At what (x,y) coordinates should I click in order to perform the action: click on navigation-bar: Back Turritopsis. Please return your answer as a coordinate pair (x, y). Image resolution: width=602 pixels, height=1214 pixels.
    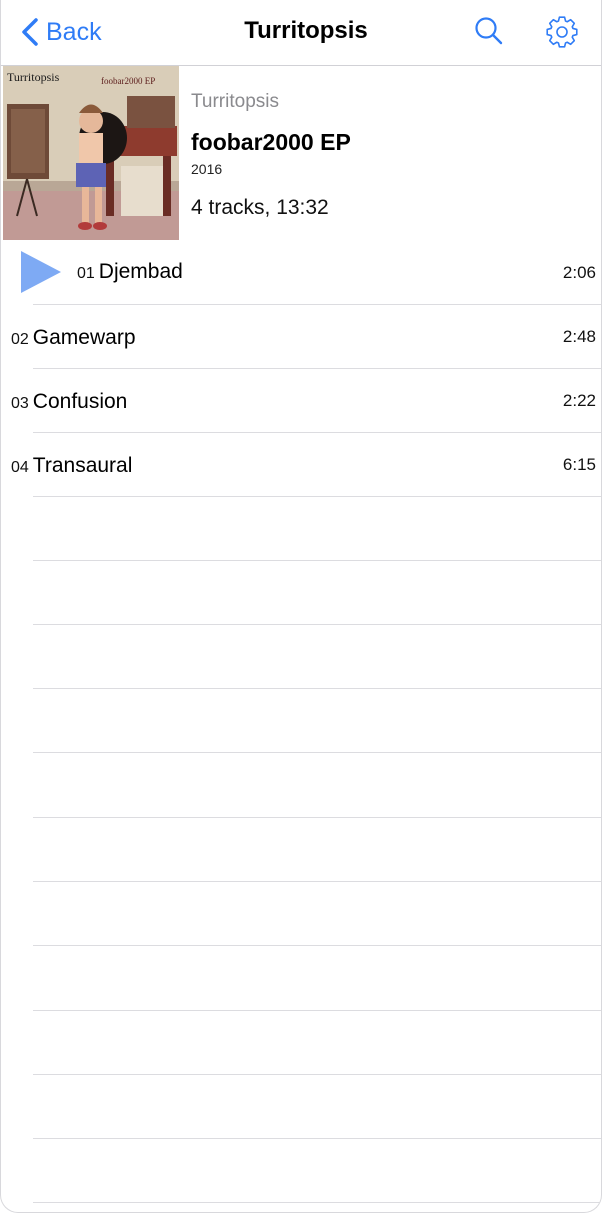
    Looking at the image, I should click on (301, 33).